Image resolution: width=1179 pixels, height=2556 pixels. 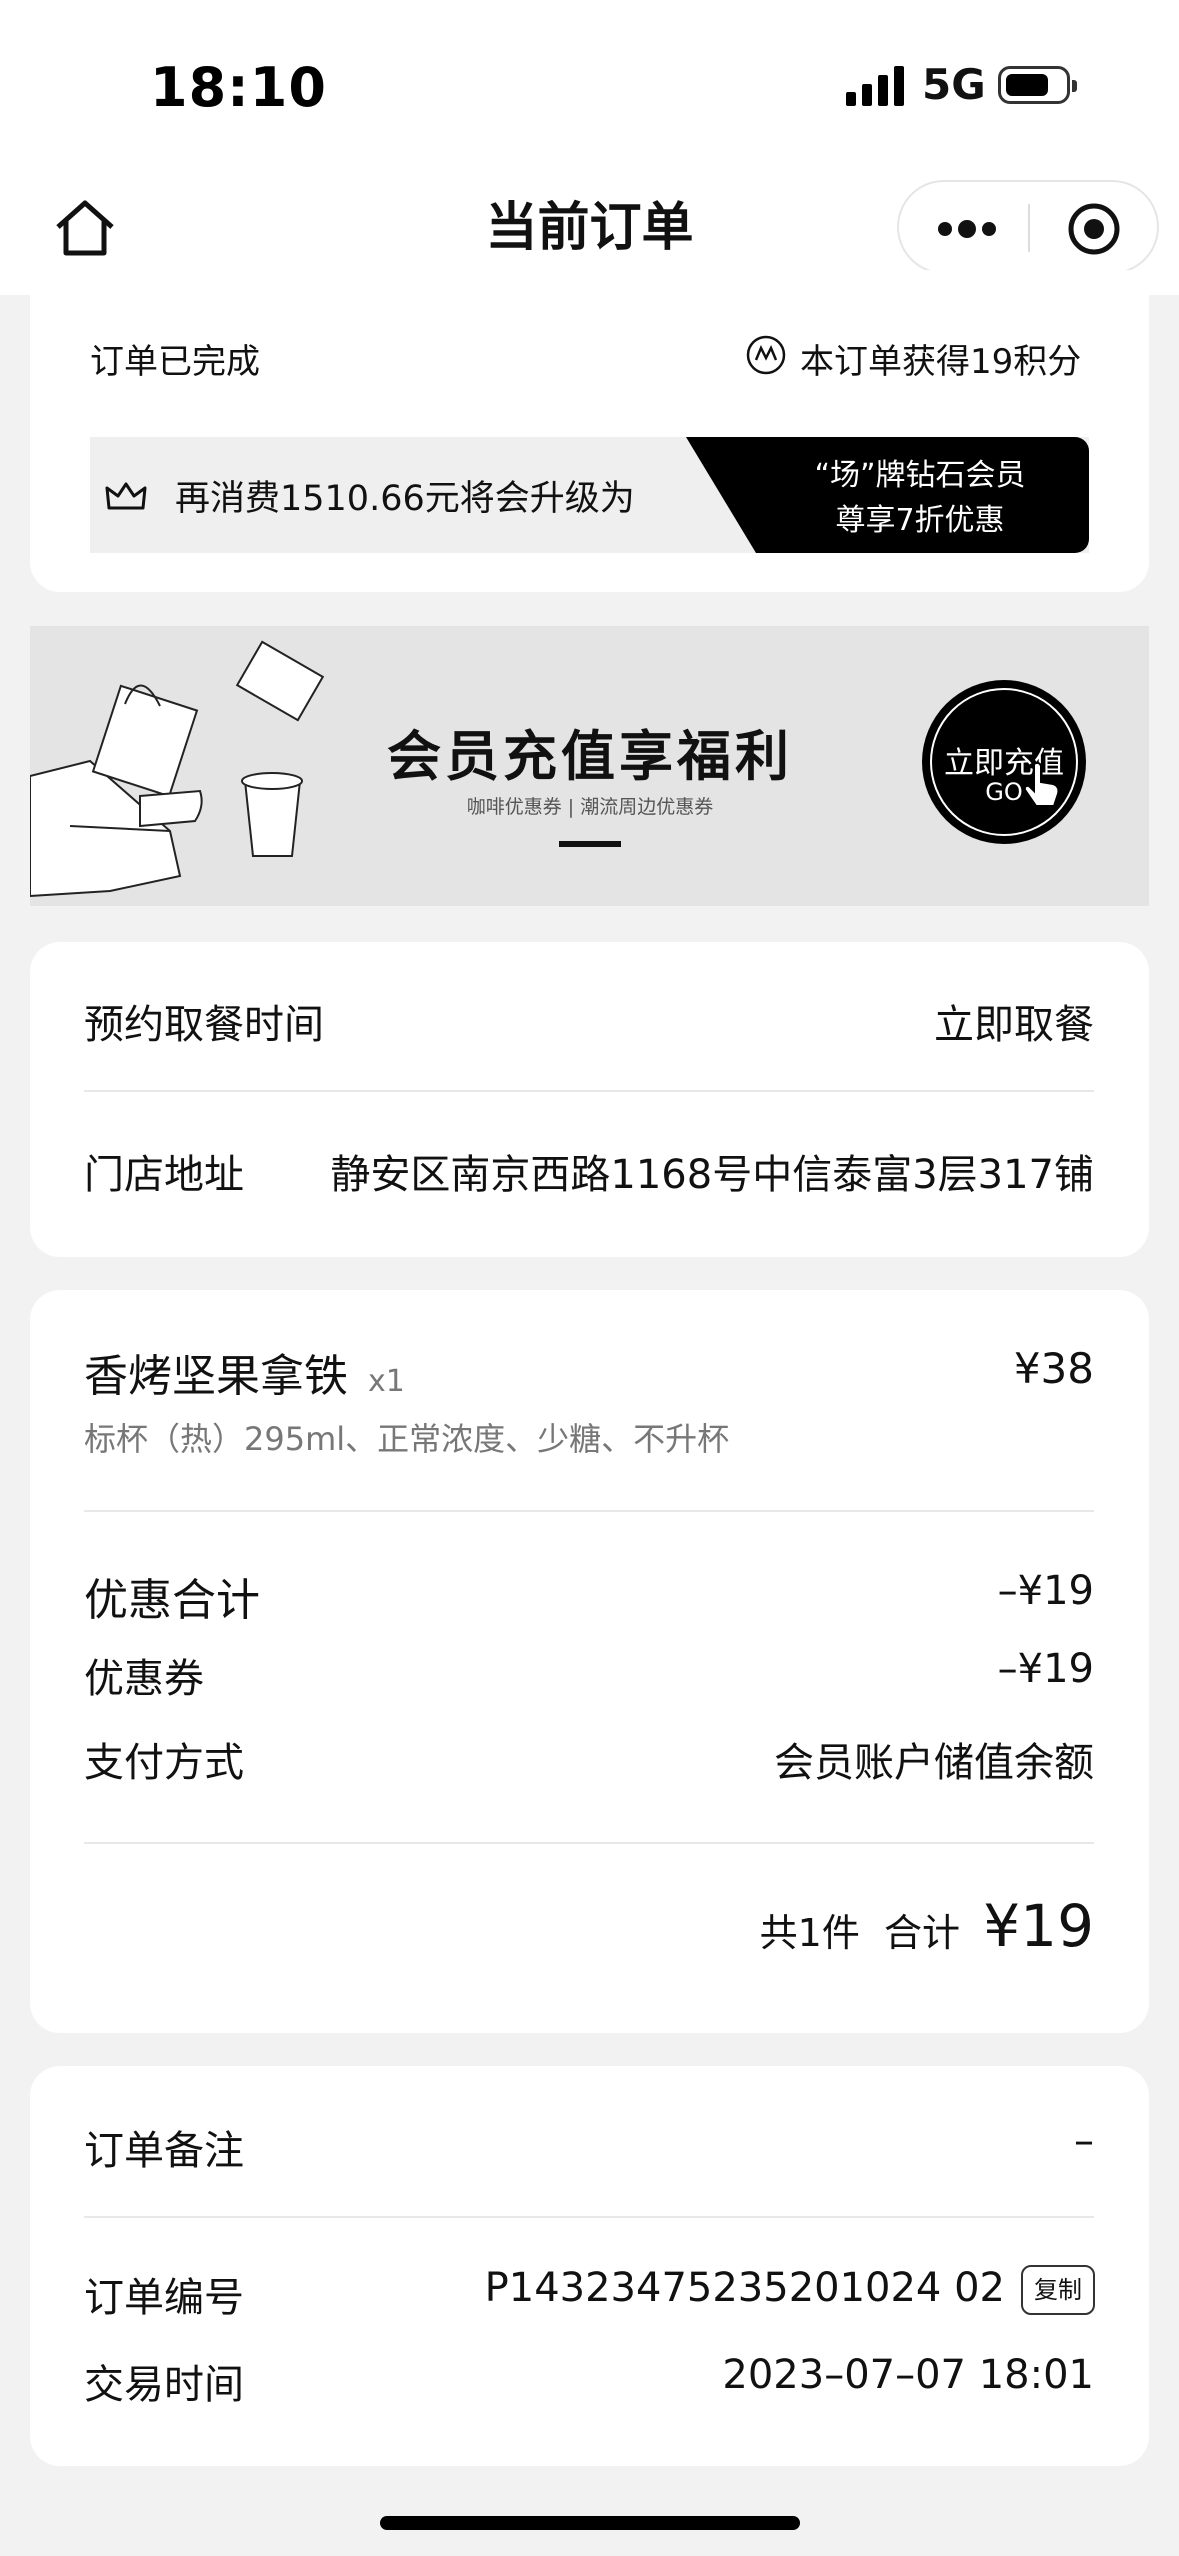 I want to click on item-price: ¥38, so click(x=1053, y=1368).